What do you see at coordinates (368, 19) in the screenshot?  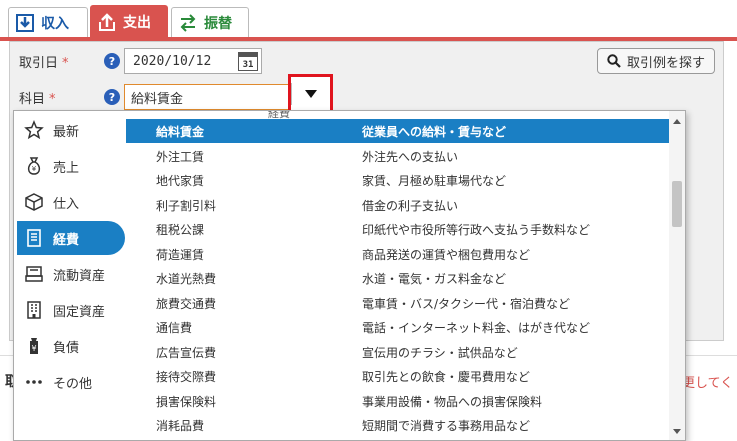 I see `transaction-type-tabs: 収入 支出 振替` at bounding box center [368, 19].